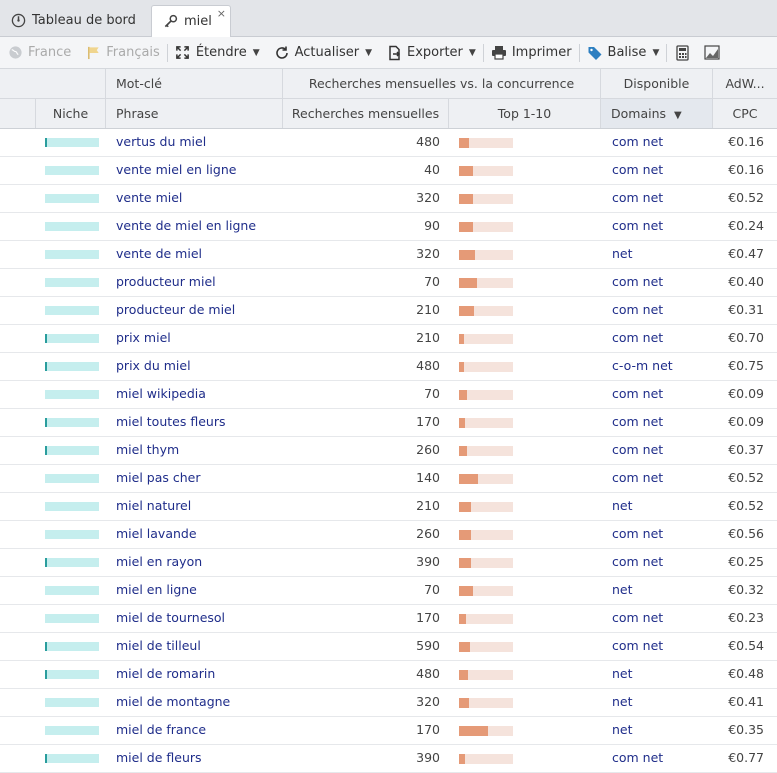 This screenshot has width=777, height=773. I want to click on tab-miel: miel ×, so click(191, 21).